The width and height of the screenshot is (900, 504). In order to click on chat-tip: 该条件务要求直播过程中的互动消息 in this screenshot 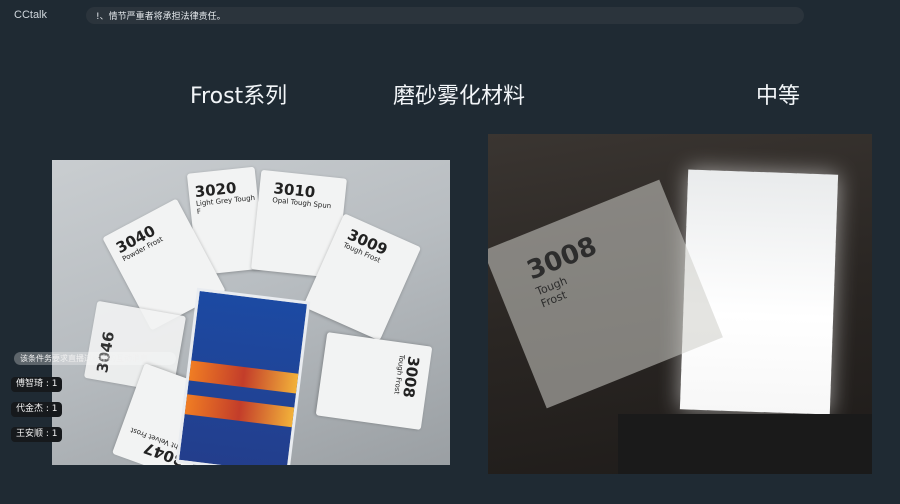, I will do `click(95, 358)`.